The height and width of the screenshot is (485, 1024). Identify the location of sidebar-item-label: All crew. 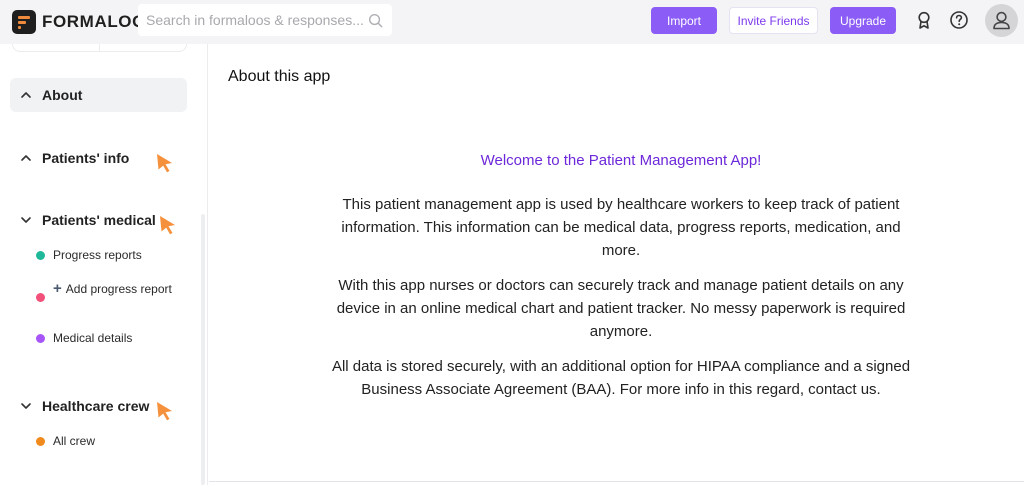
(74, 441).